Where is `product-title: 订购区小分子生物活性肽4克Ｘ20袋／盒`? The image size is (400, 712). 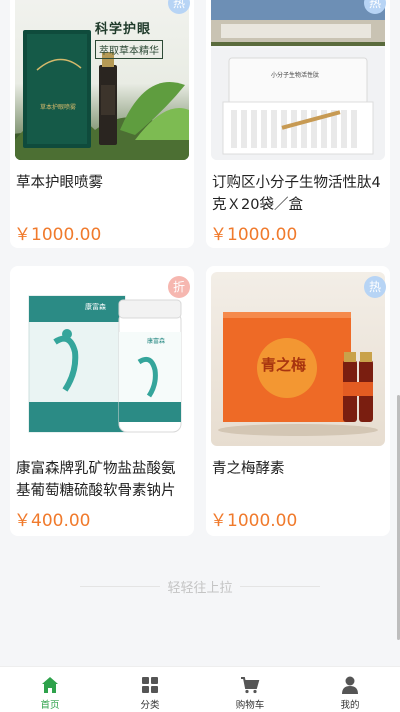 product-title: 订购区小分子生物活性肽4克Ｘ20袋／盒 is located at coordinates (298, 194).